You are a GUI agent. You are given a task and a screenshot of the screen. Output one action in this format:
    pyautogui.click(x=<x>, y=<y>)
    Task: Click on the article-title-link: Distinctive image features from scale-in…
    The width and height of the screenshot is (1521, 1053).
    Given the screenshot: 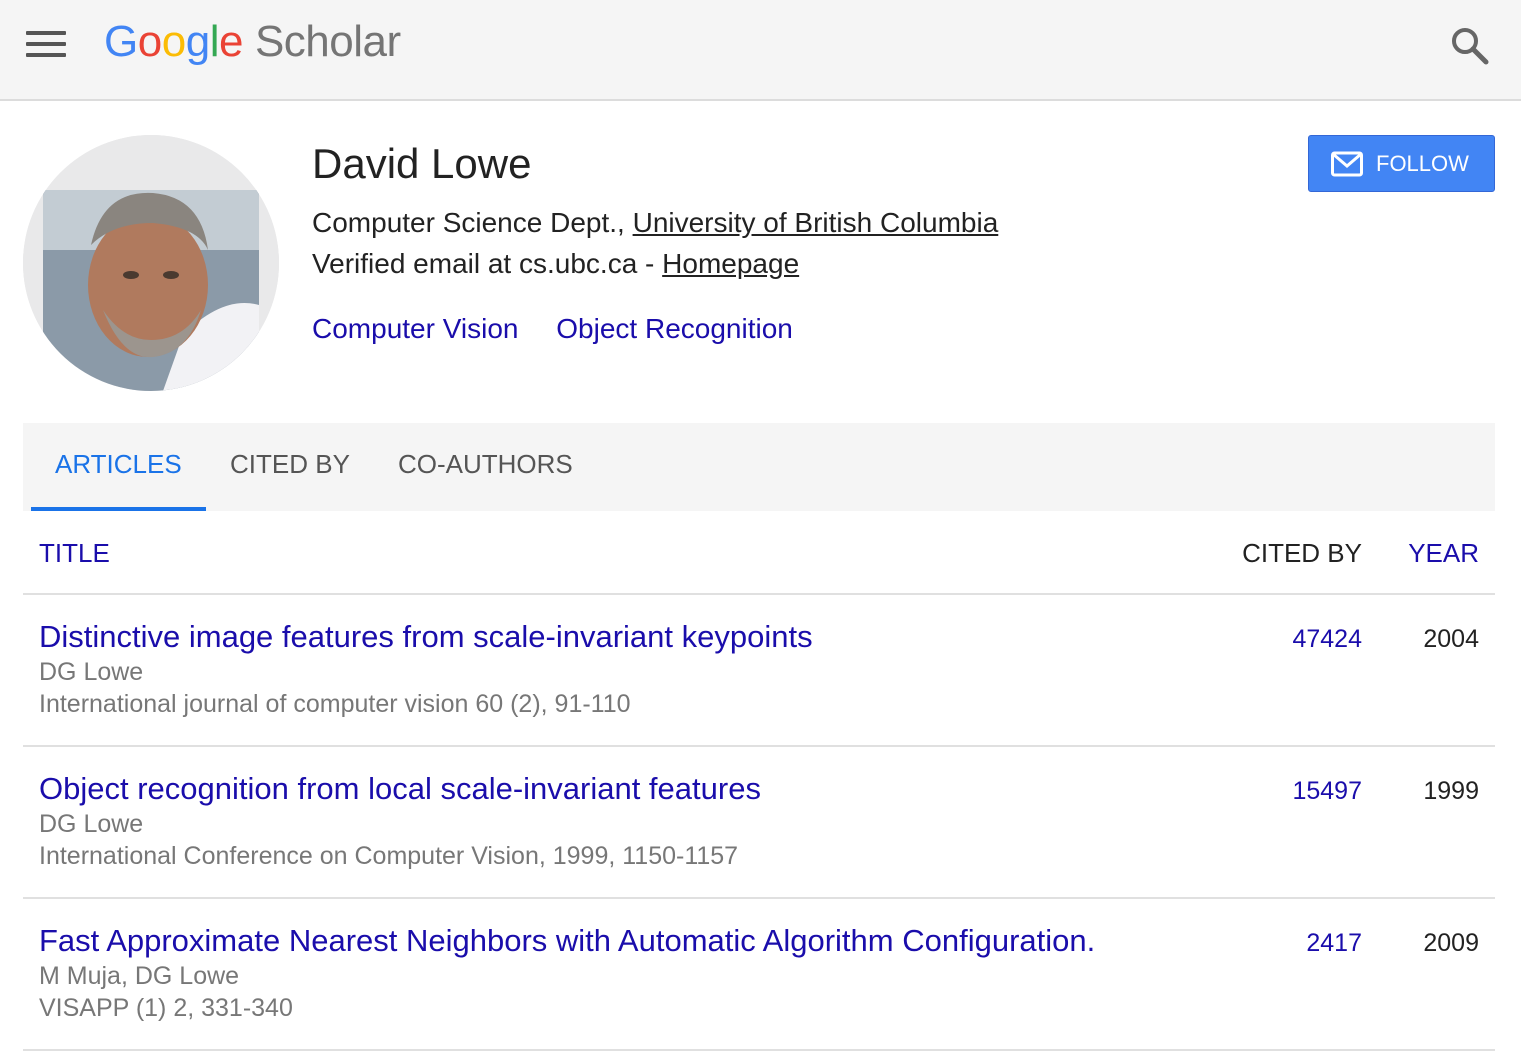 What is the action you would take?
    pyautogui.click(x=426, y=637)
    